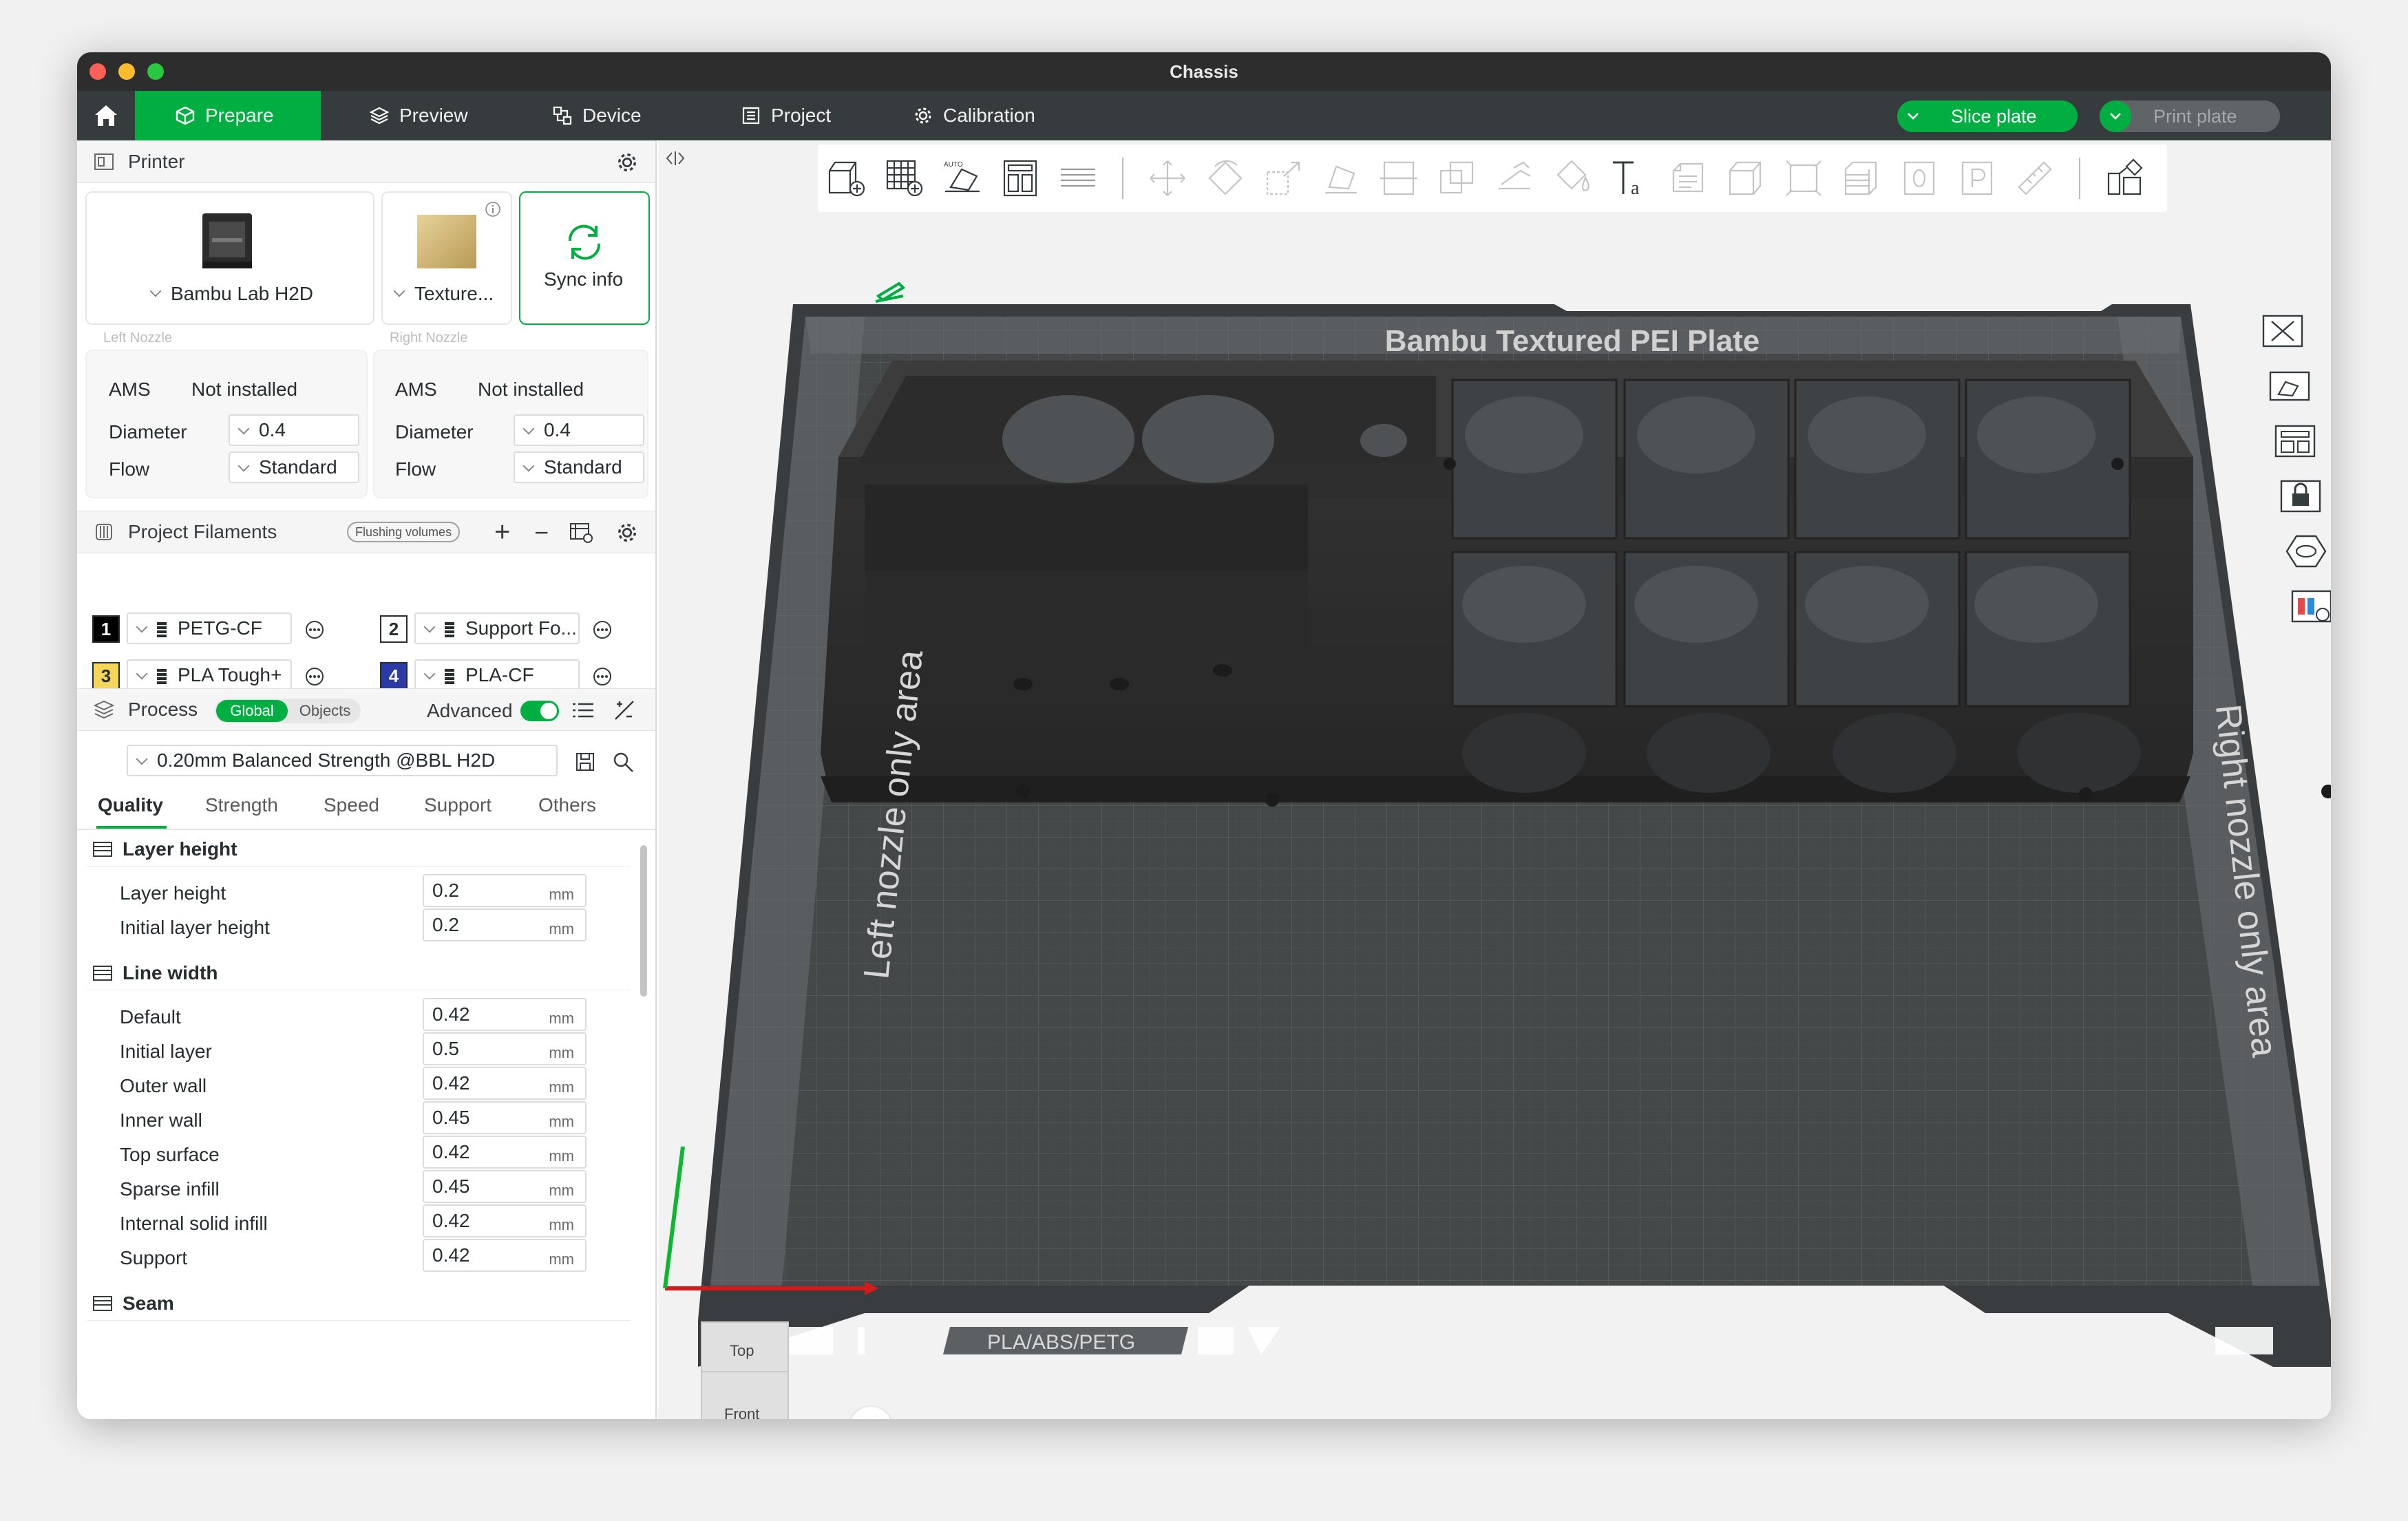 The image size is (2408, 1521). What do you see at coordinates (1020, 178) in the screenshot?
I see `arrange-button` at bounding box center [1020, 178].